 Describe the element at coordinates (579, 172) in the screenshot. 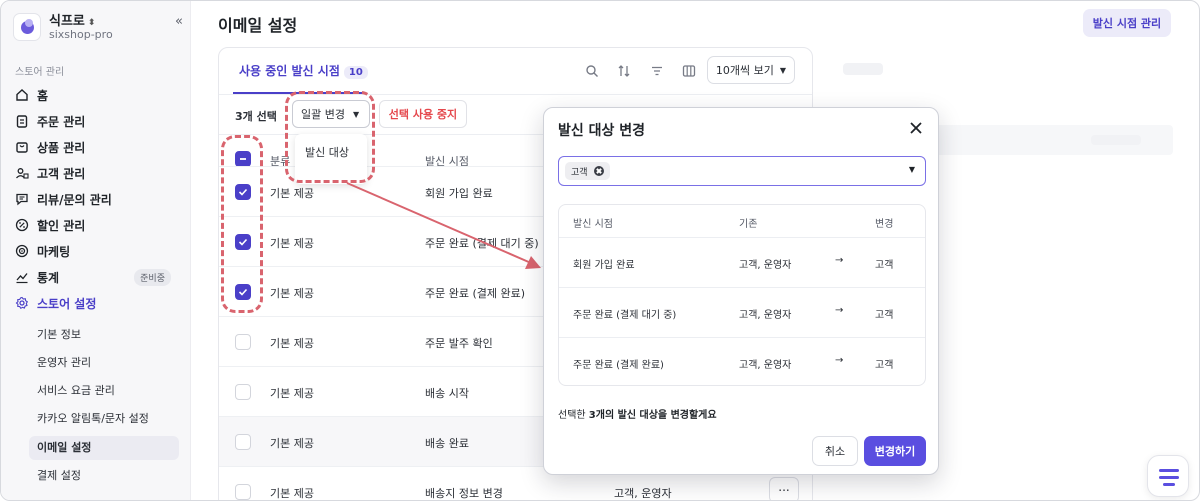

I see `chip-label: 고객` at that location.